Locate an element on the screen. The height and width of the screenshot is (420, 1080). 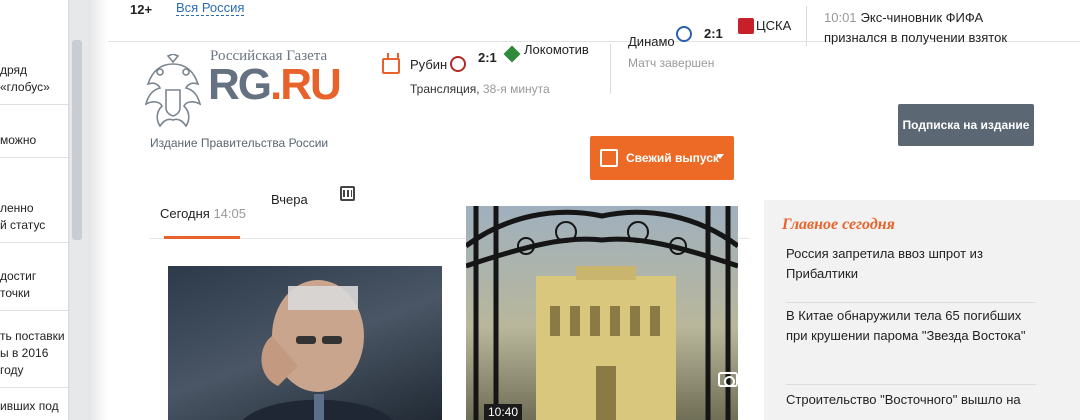
match1-score: 2:1 is located at coordinates (487, 57).